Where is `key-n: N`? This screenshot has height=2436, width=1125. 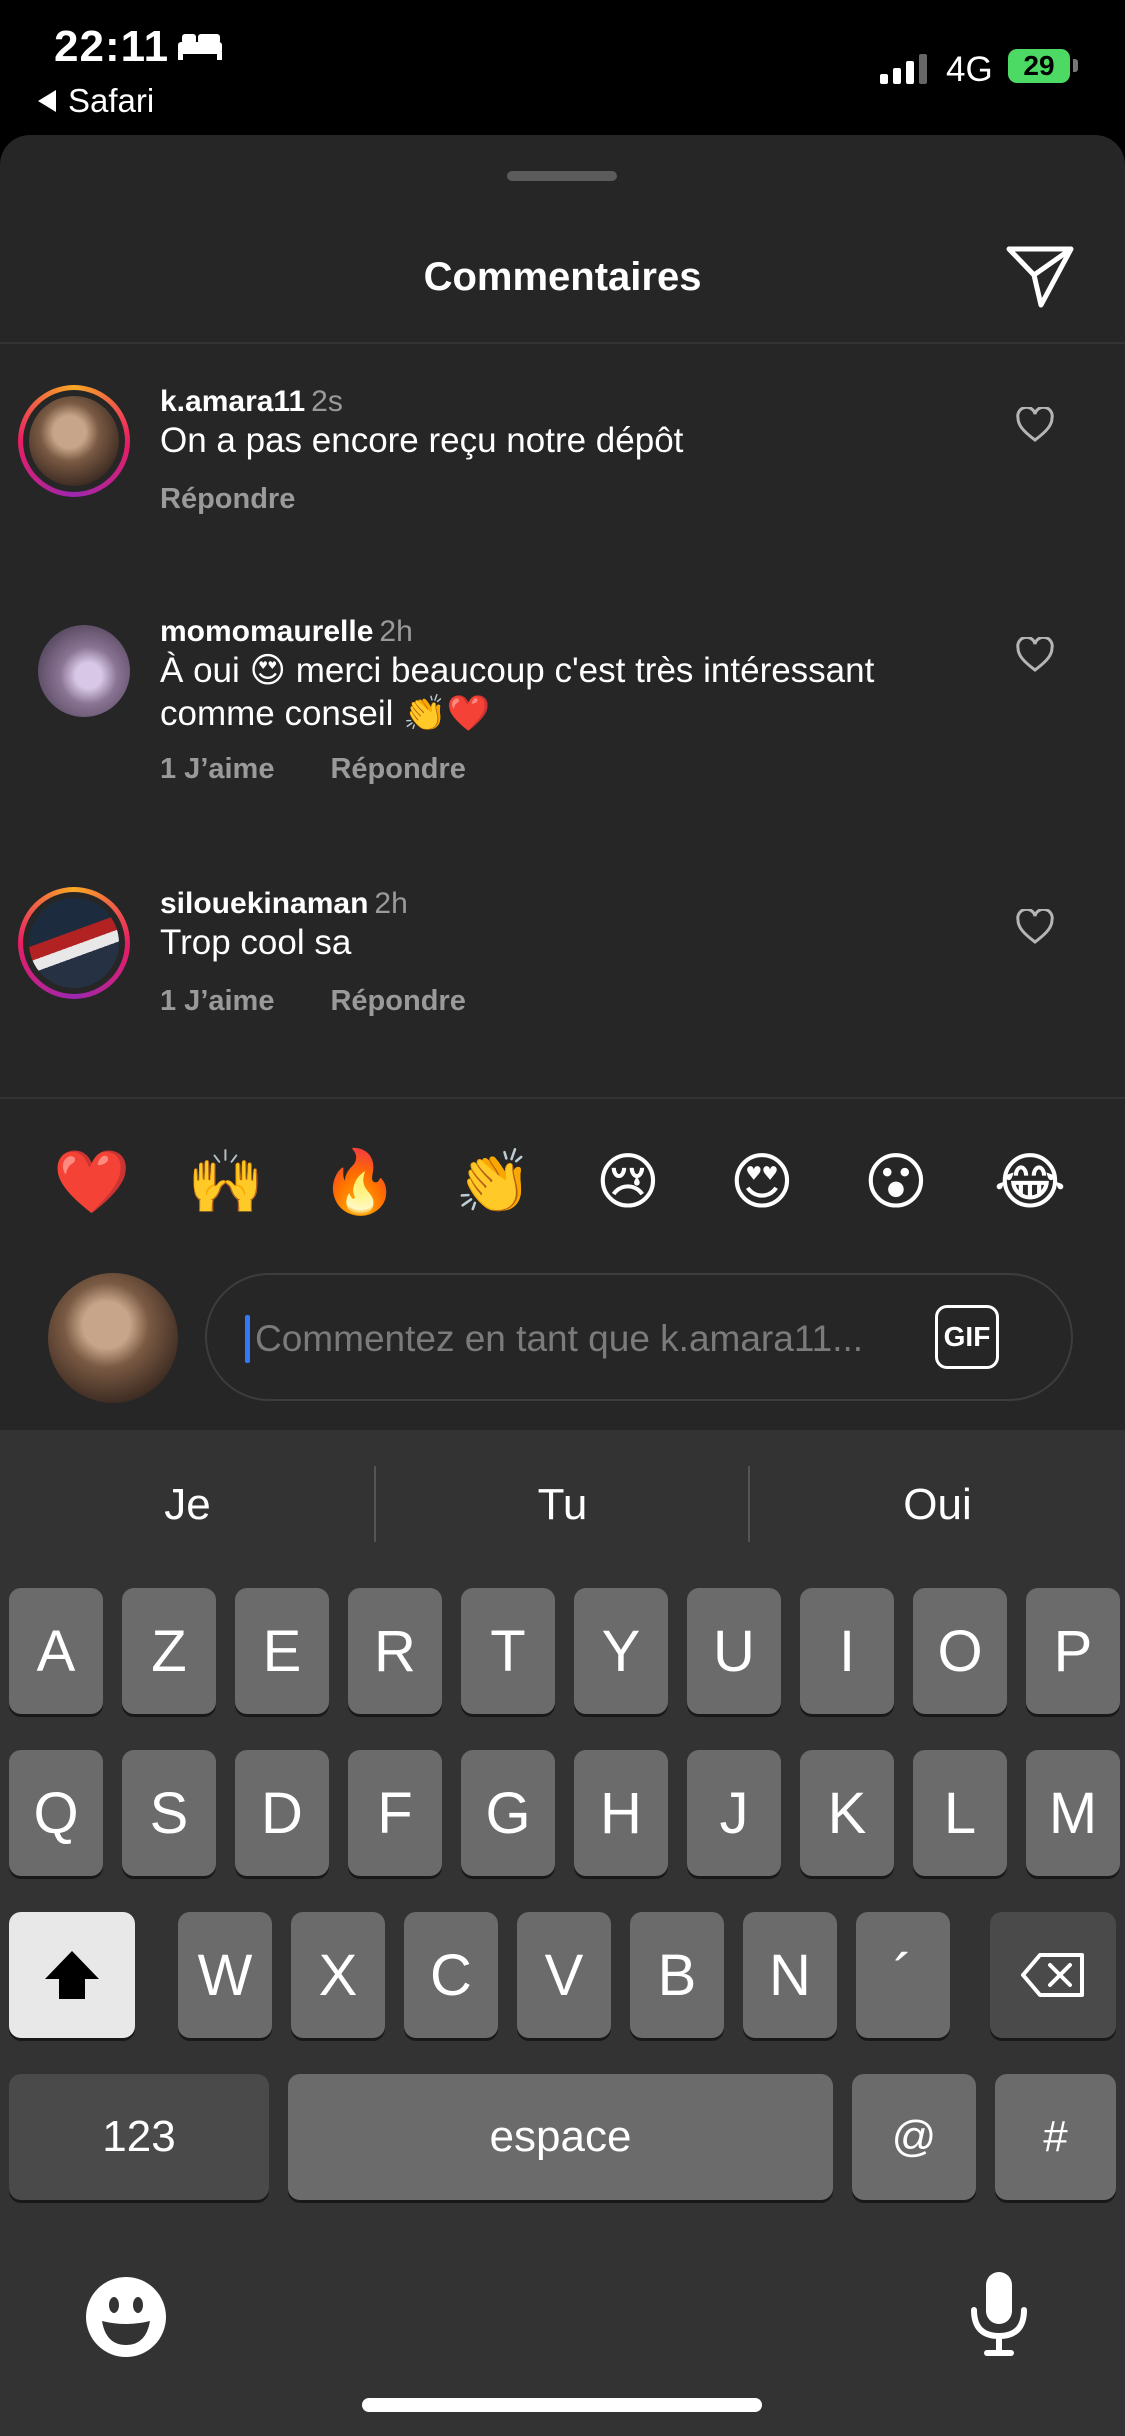 key-n: N is located at coordinates (790, 1975).